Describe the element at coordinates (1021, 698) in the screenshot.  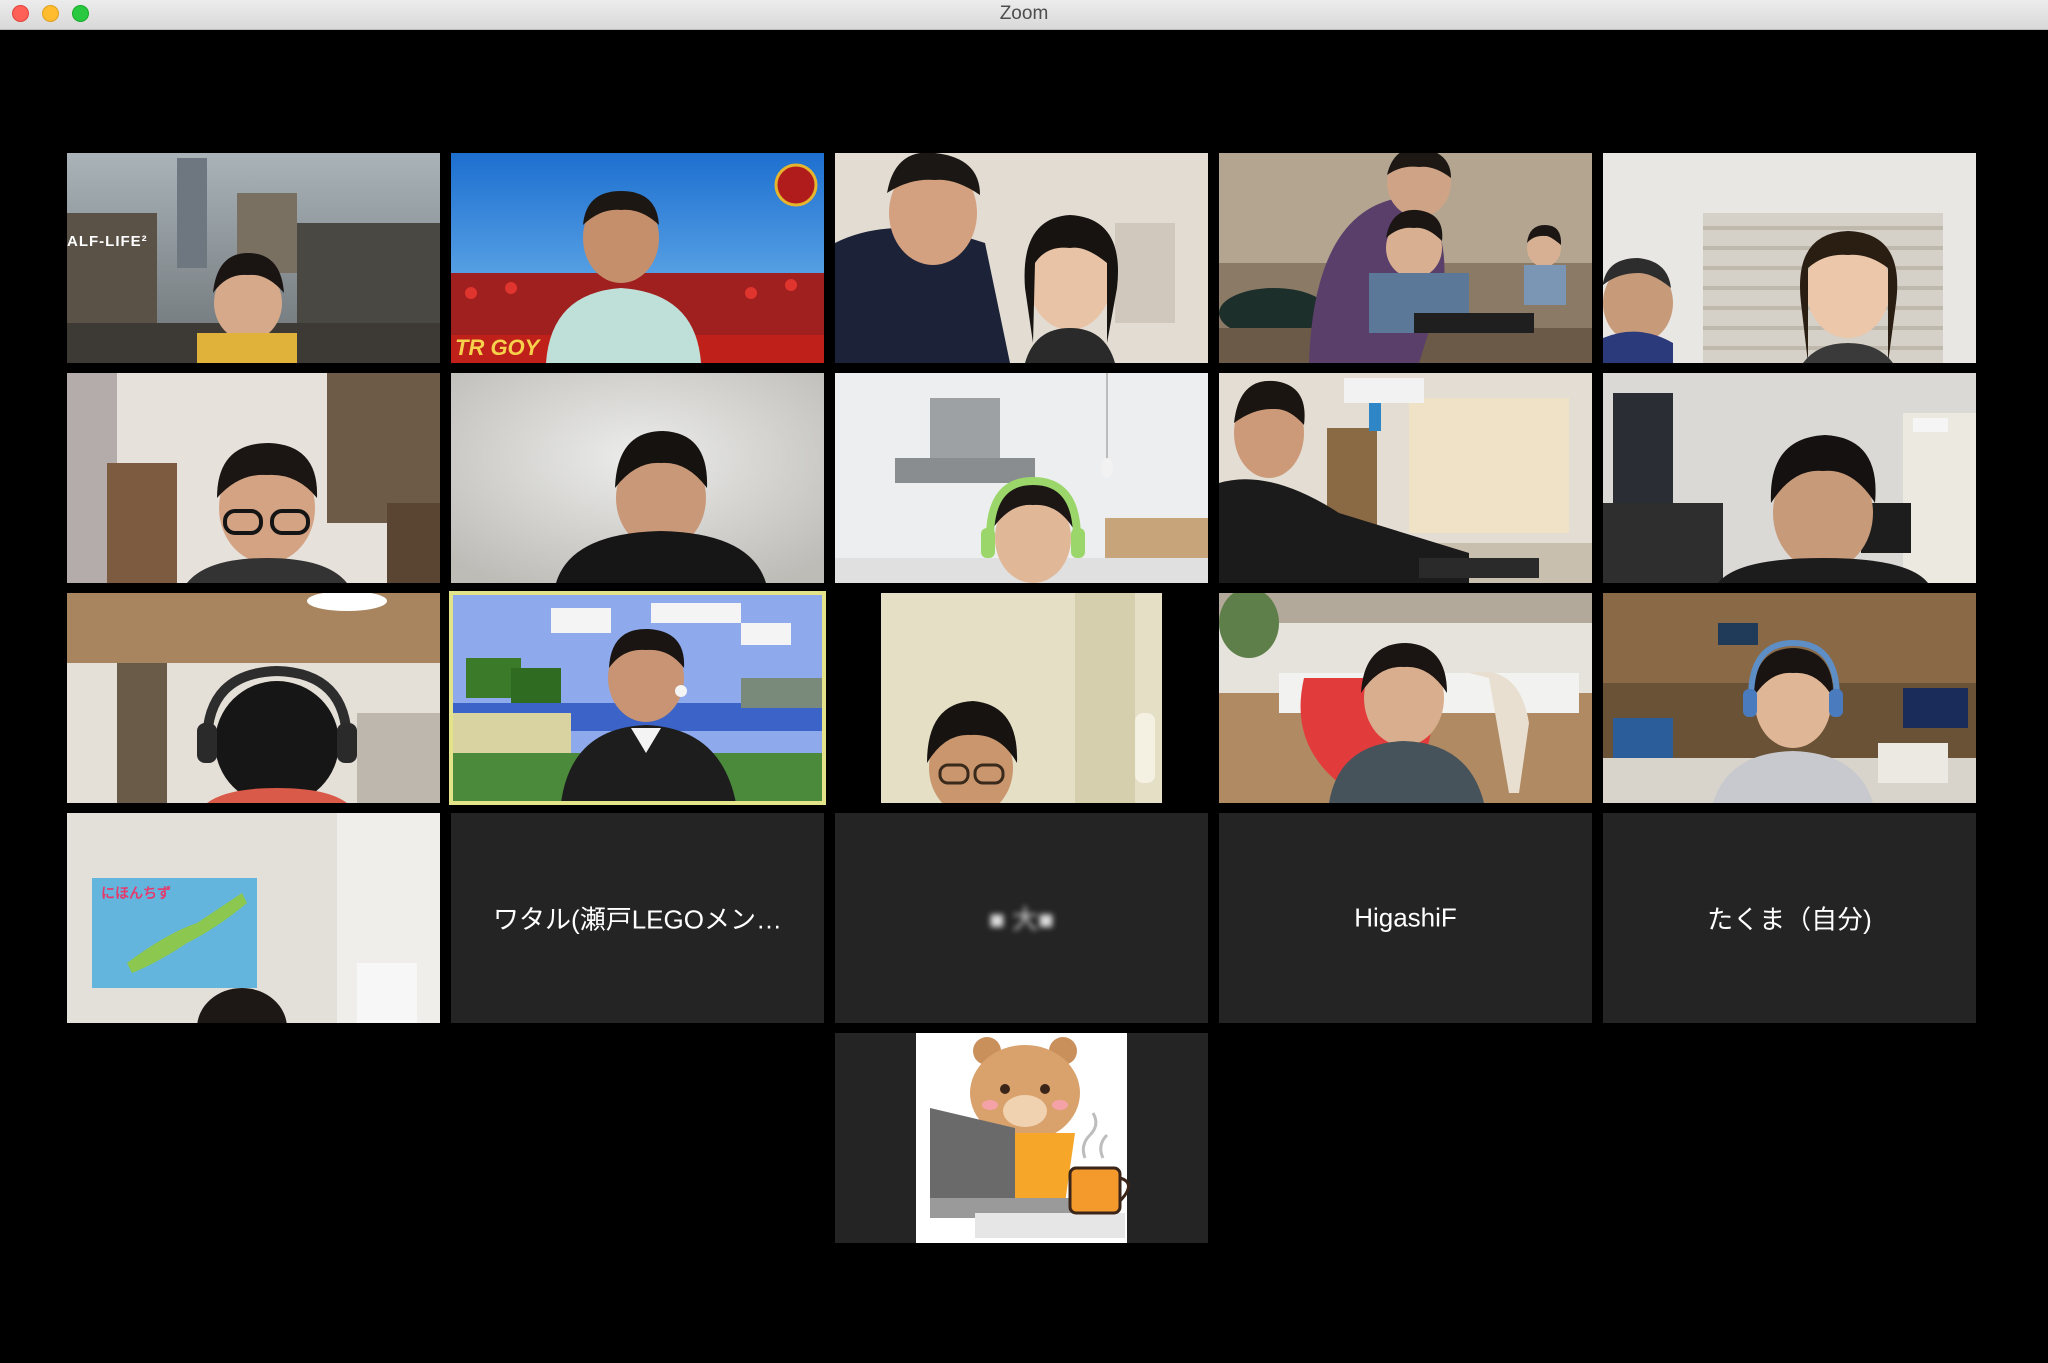
I see `video-tile-p13` at that location.